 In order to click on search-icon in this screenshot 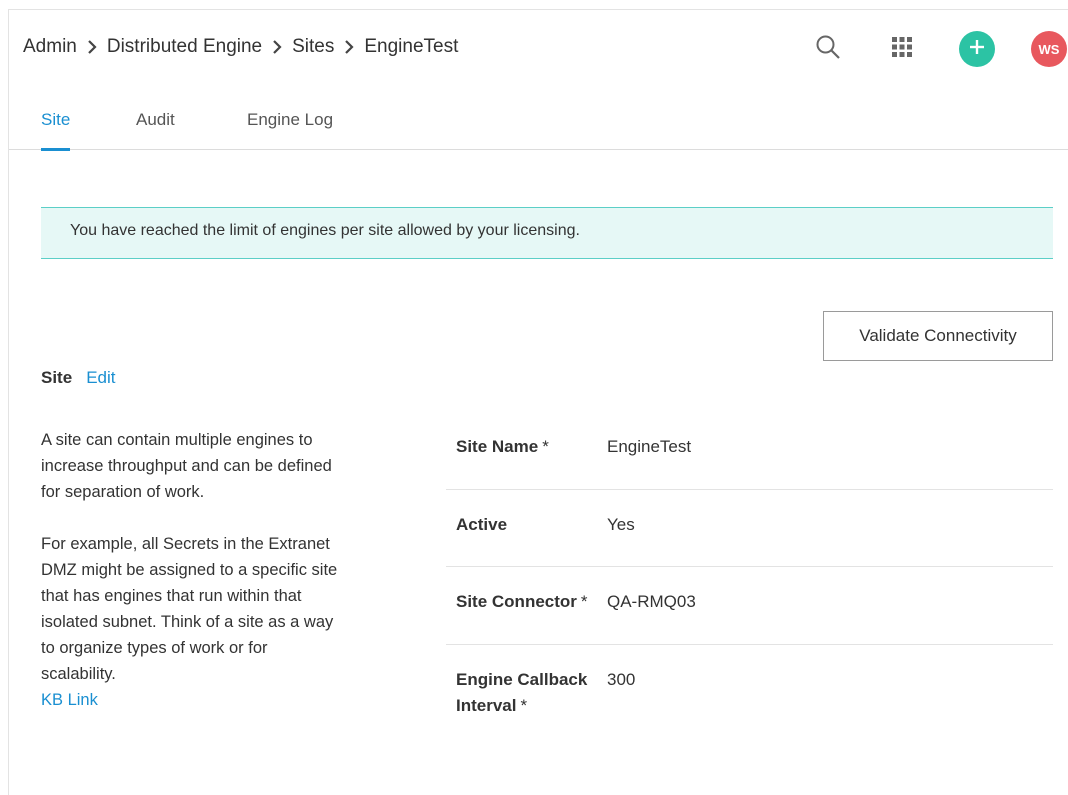, I will do `click(828, 49)`.